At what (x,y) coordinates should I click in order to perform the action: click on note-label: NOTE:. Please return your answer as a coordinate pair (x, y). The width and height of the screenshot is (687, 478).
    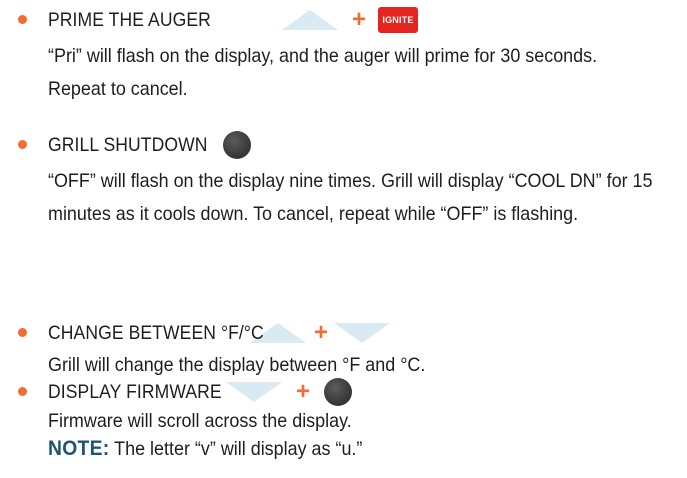
    Looking at the image, I should click on (79, 448).